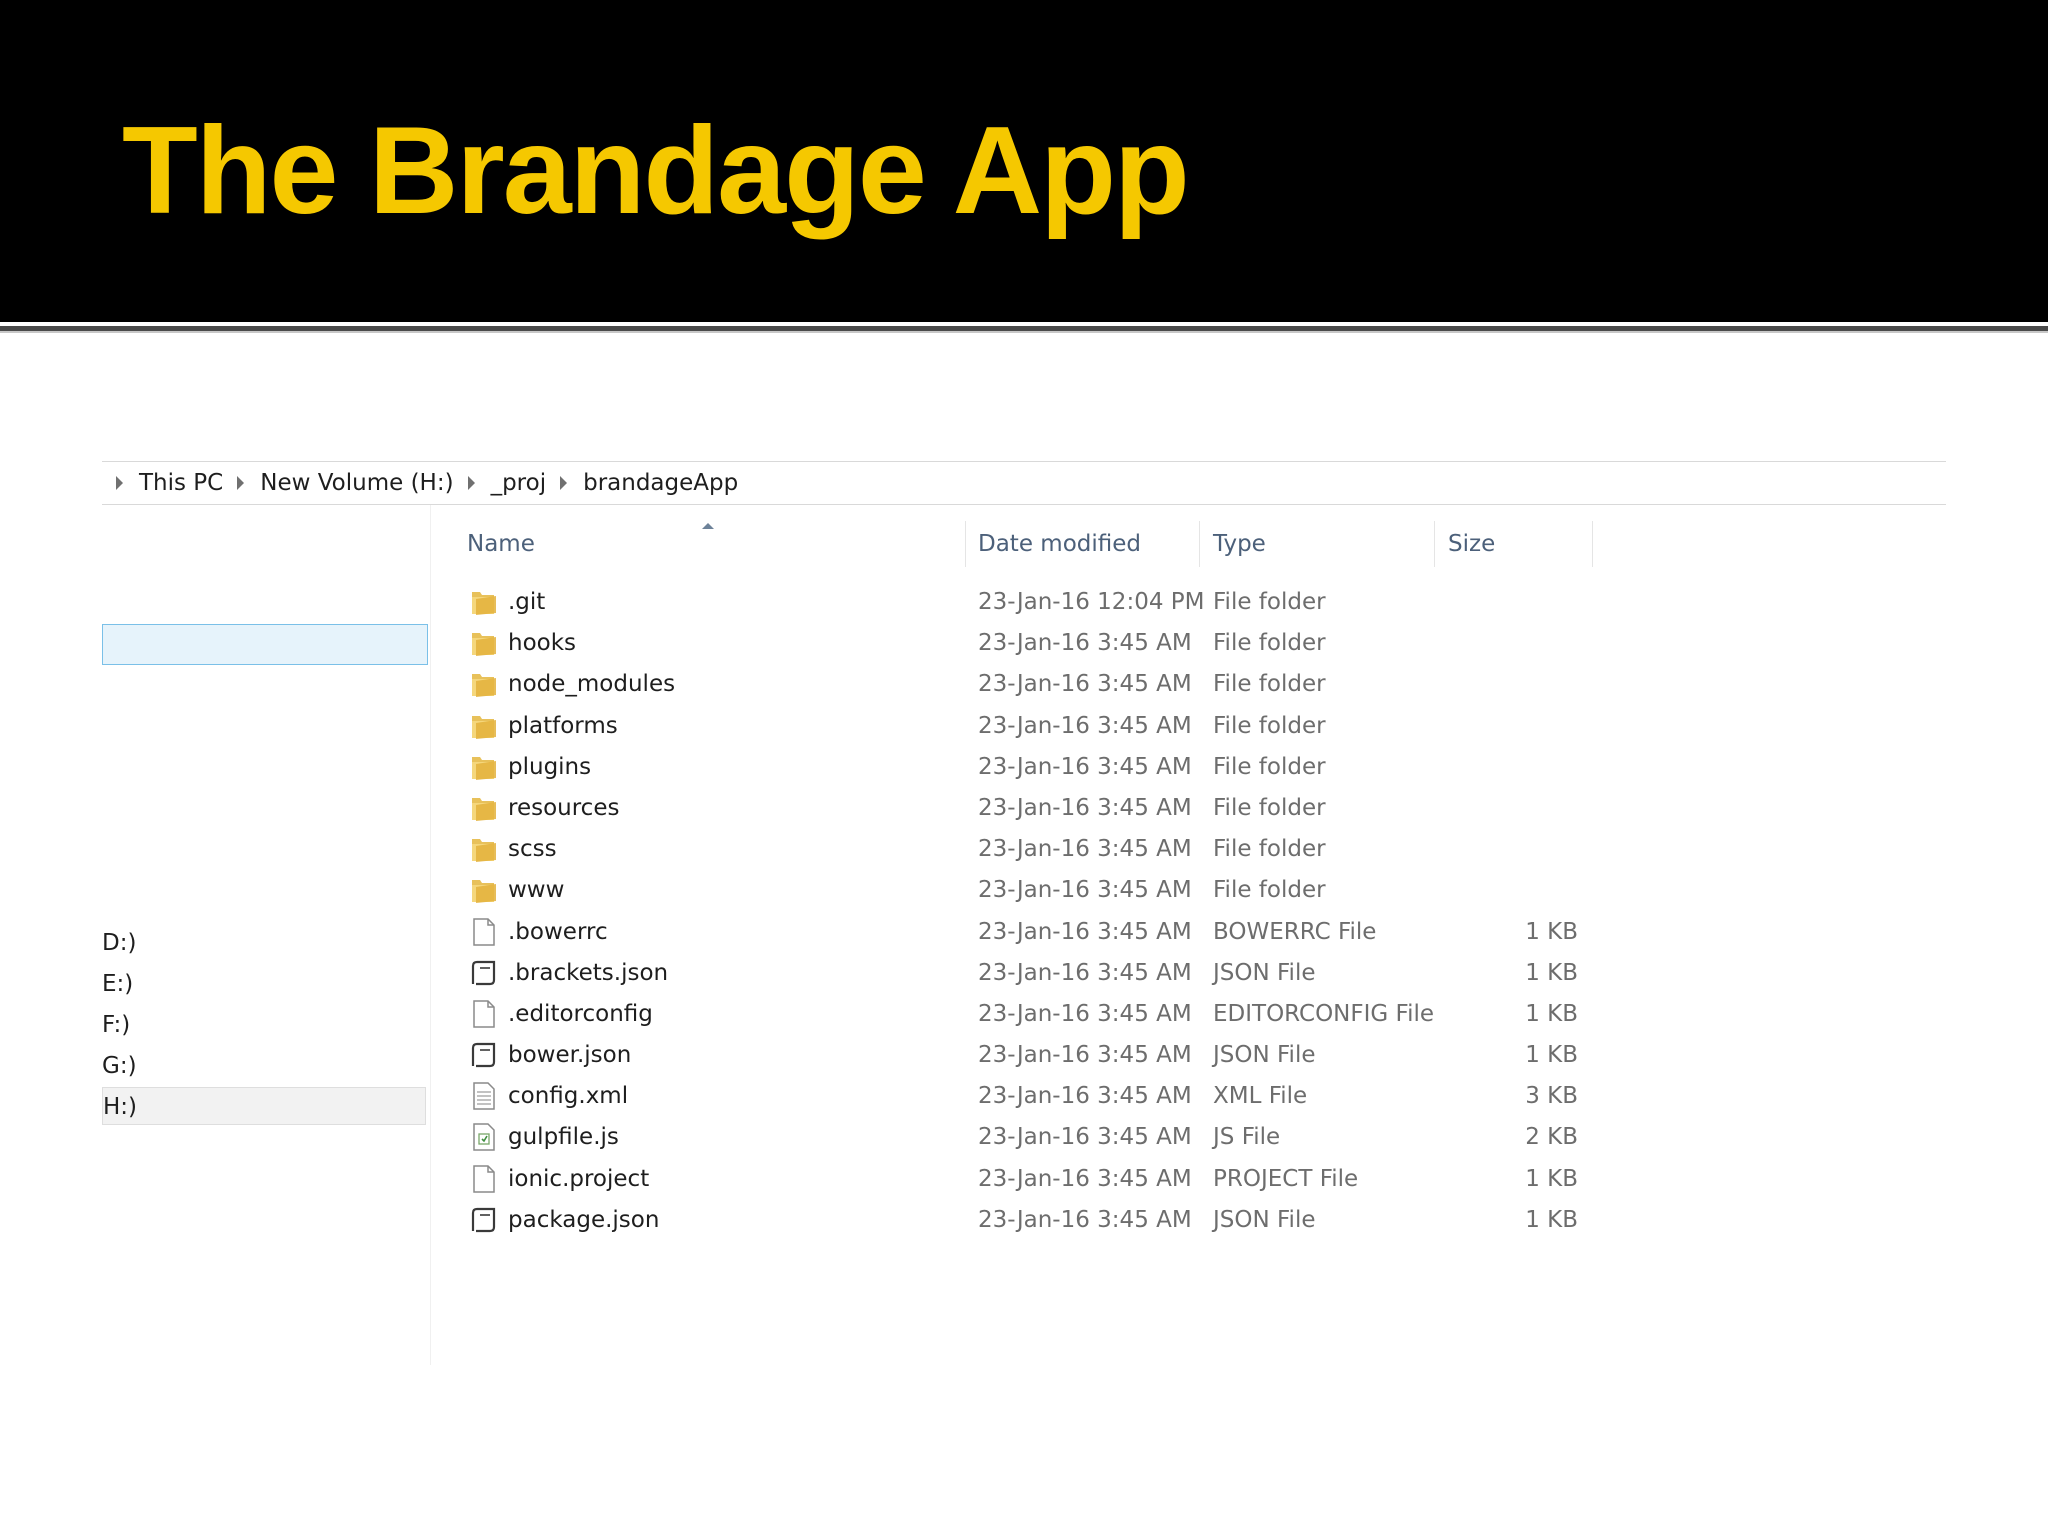 The width and height of the screenshot is (2048, 1536). What do you see at coordinates (526, 602) in the screenshot?
I see `file-name: .git` at bounding box center [526, 602].